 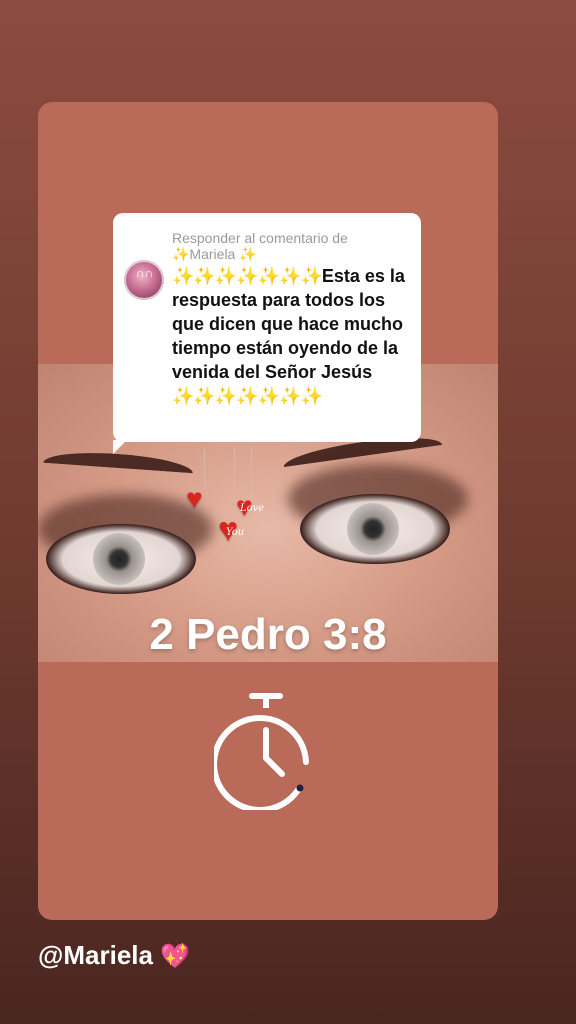 I want to click on avatar: ∩∩, so click(x=144, y=280).